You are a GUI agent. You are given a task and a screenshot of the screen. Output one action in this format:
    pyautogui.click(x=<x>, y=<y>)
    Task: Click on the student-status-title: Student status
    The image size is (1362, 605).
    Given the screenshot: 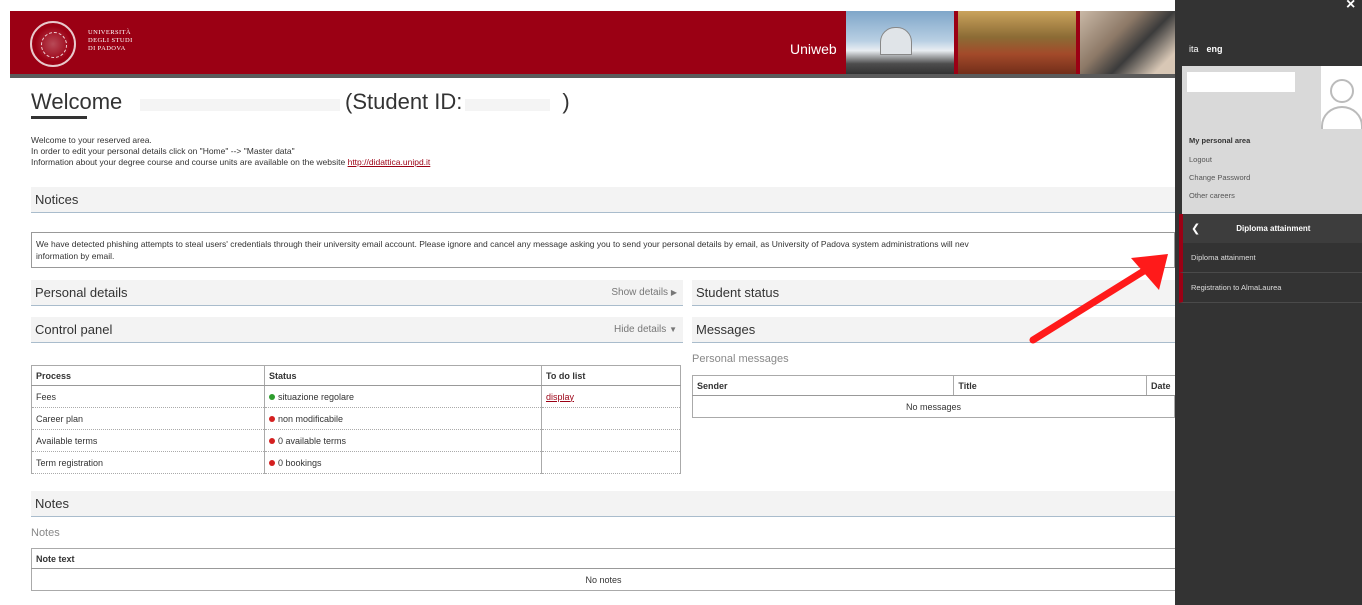 What is the action you would take?
    pyautogui.click(x=738, y=292)
    